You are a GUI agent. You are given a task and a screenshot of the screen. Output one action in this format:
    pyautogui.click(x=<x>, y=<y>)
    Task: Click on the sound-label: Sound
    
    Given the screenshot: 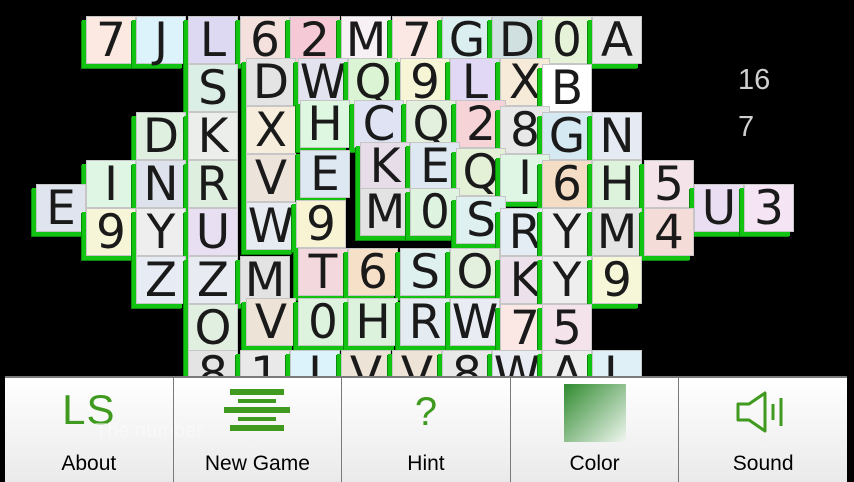 What is the action you would take?
    pyautogui.click(x=763, y=463)
    